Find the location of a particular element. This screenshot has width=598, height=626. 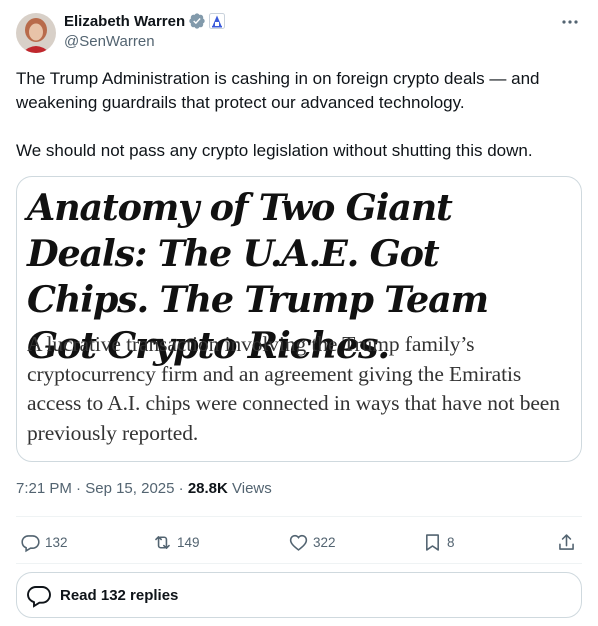

tweet-date: Sep 15, 2025 is located at coordinates (129, 488).